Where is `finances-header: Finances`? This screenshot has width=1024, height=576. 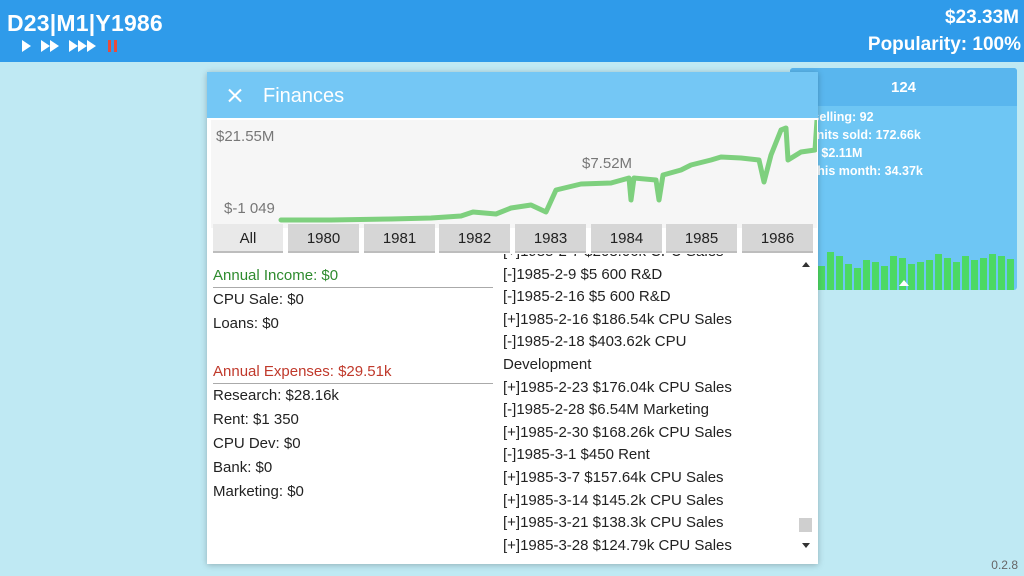
finances-header: Finances is located at coordinates (512, 95).